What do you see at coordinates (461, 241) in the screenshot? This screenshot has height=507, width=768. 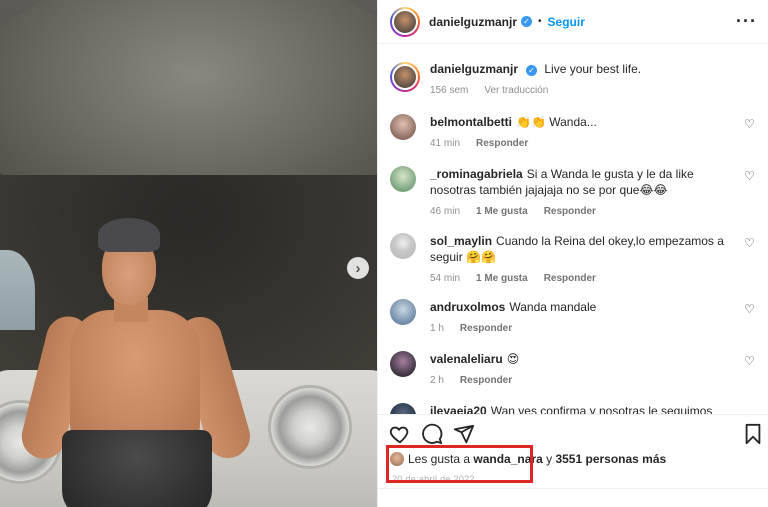 I see `comment-username: sol_maylin` at bounding box center [461, 241].